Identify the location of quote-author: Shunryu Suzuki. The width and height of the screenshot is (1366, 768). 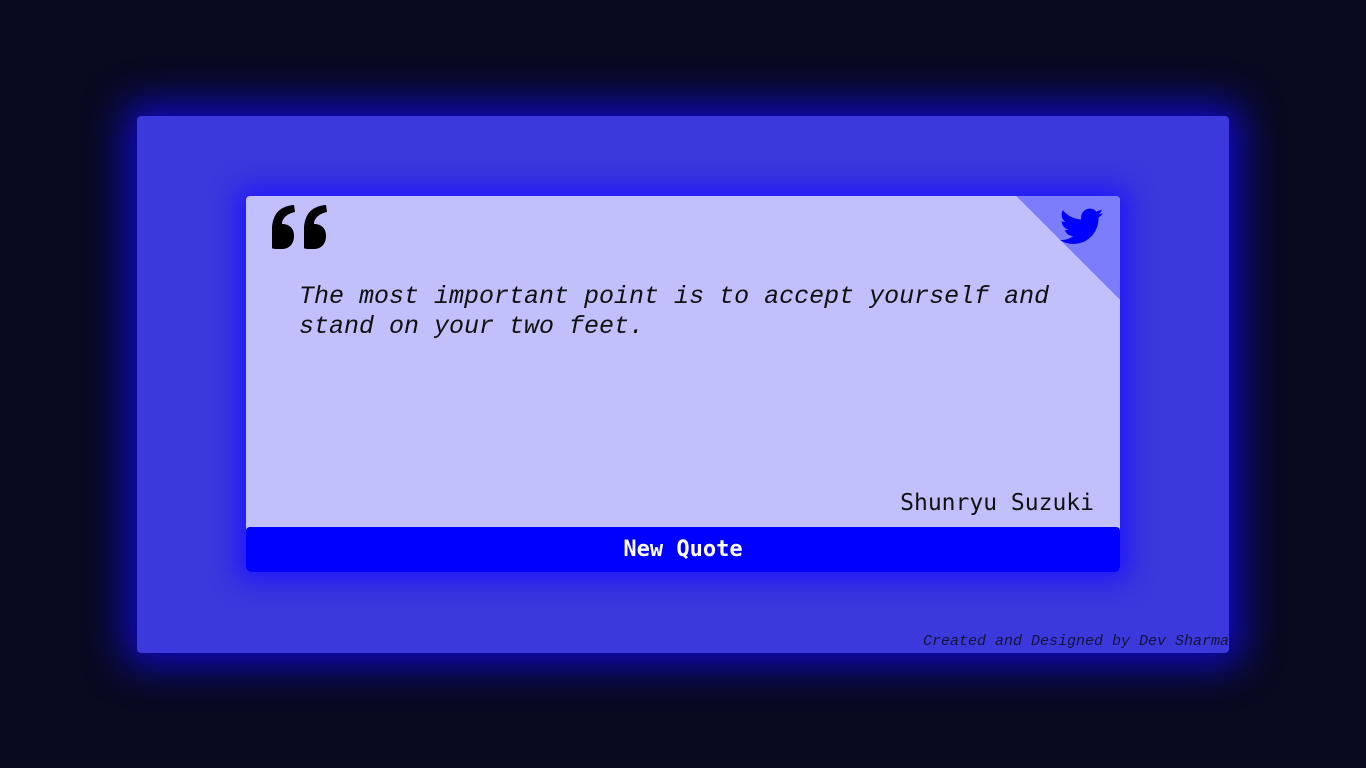
(997, 503).